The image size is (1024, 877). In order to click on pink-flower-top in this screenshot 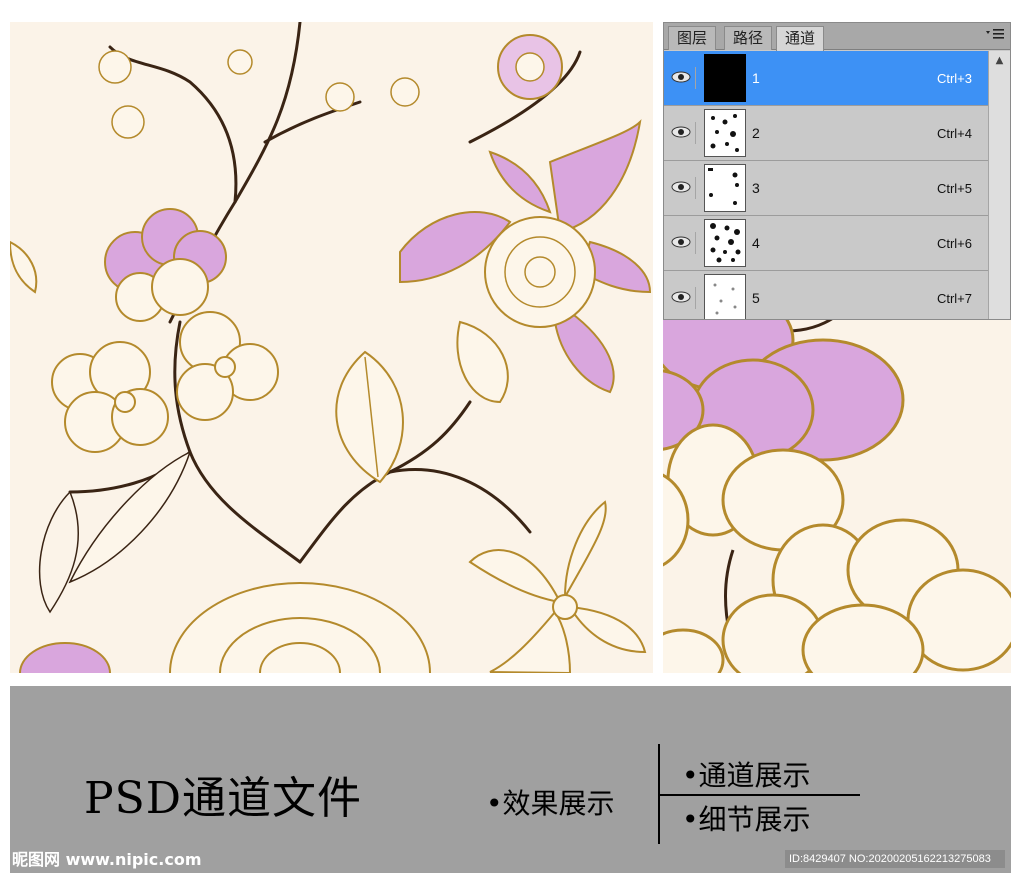, I will do `click(530, 67)`.